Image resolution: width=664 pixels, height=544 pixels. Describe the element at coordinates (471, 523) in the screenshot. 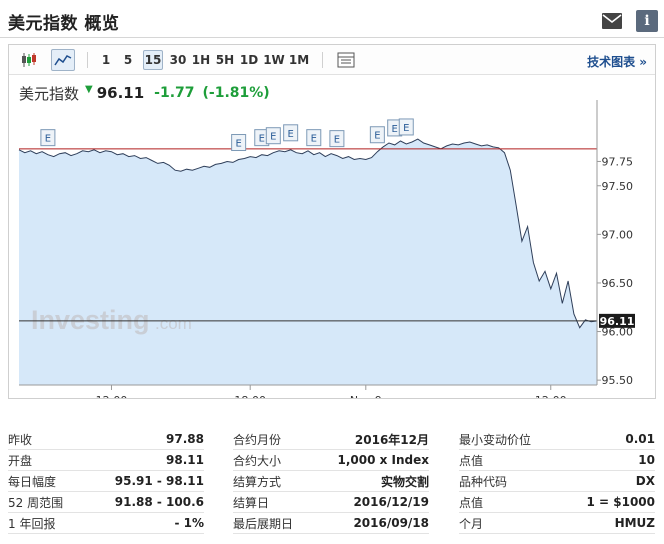

I see `stat-label: 个月` at that location.